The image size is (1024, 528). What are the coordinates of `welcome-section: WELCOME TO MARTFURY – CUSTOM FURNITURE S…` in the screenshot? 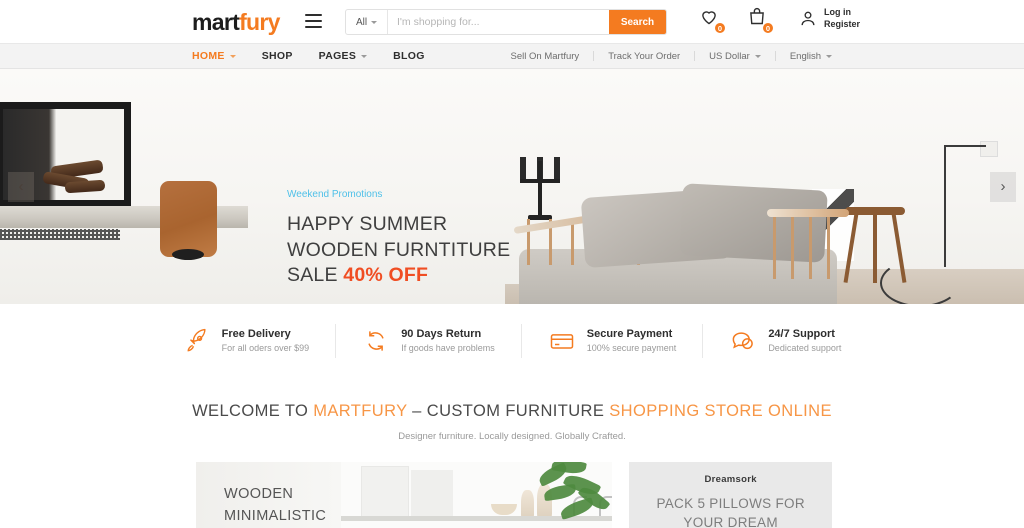 It's located at (512, 409).